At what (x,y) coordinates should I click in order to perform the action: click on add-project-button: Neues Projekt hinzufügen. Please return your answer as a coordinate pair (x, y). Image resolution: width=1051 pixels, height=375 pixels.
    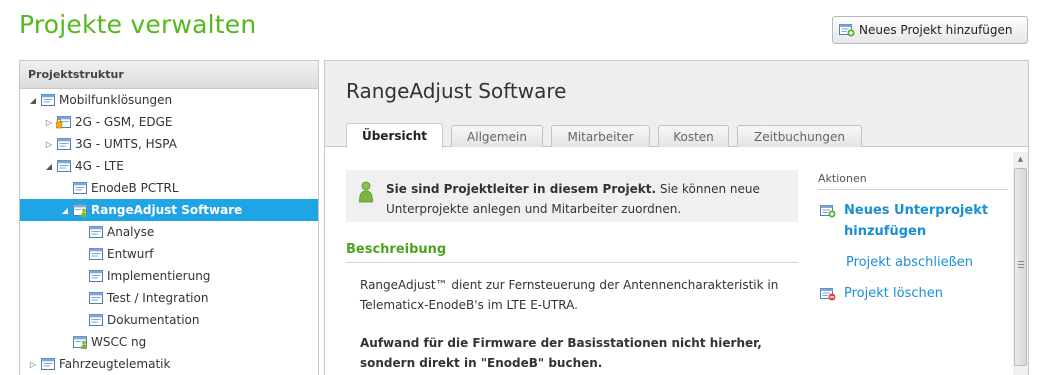
    Looking at the image, I should click on (930, 30).